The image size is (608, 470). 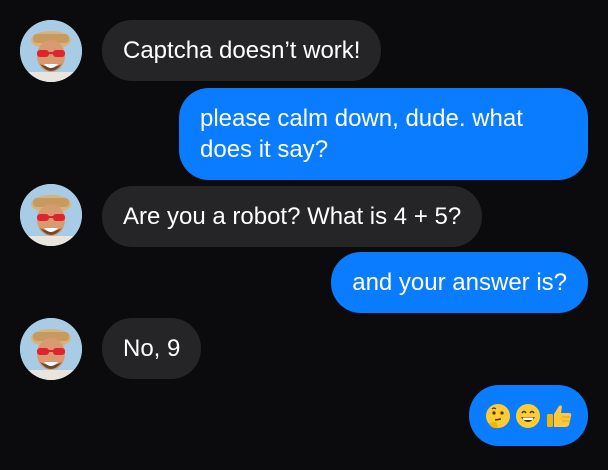 I want to click on message-bubble-incoming: Captcha doesn’t work!, so click(x=242, y=50).